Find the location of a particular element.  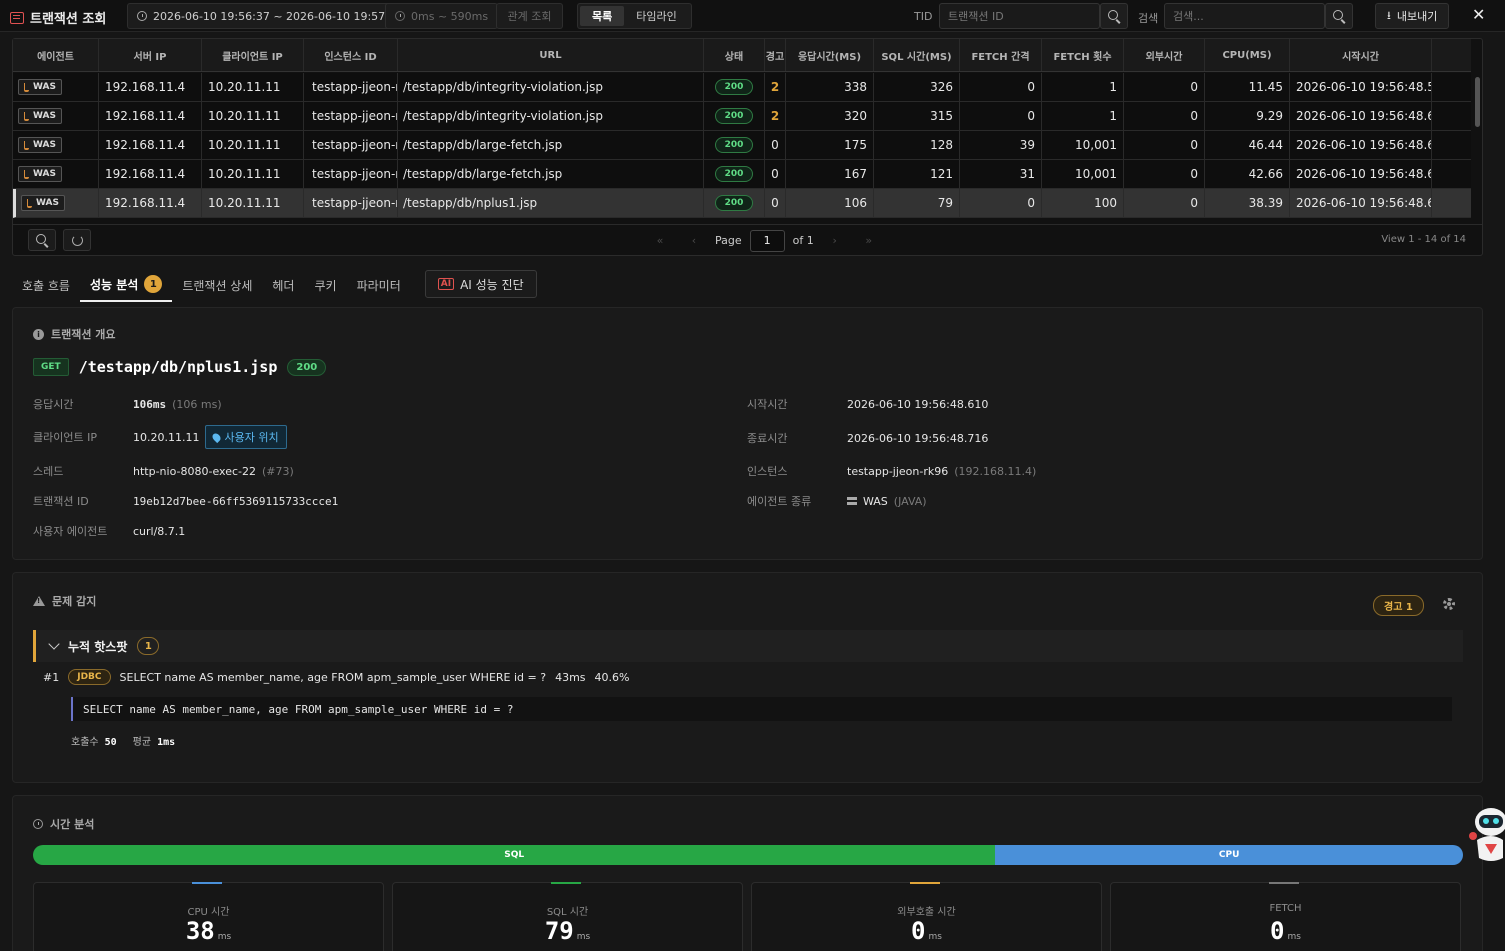

cell-fetch-count: 1 is located at coordinates (1083, 116).